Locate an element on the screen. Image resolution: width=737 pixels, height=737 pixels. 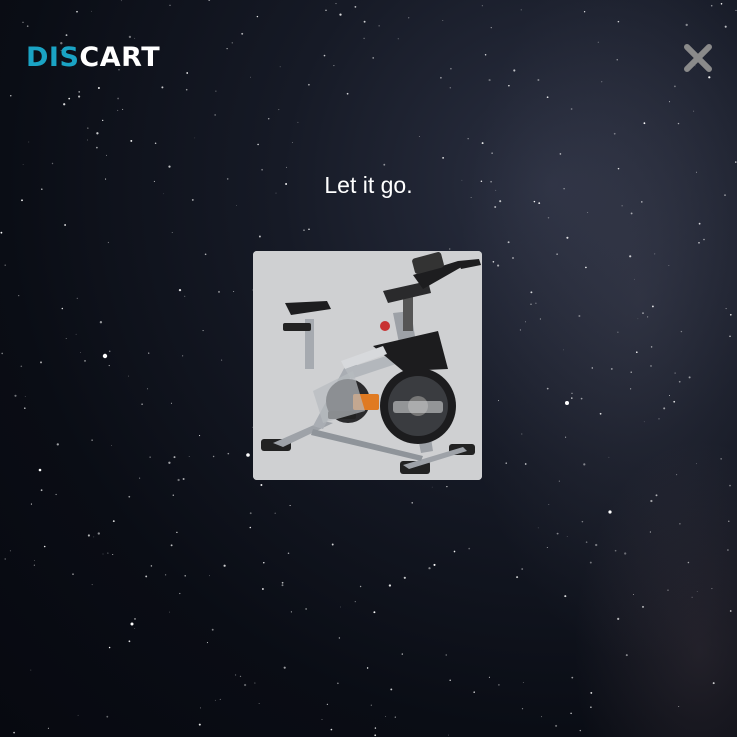
logo-part-cart: CART is located at coordinates (120, 57).